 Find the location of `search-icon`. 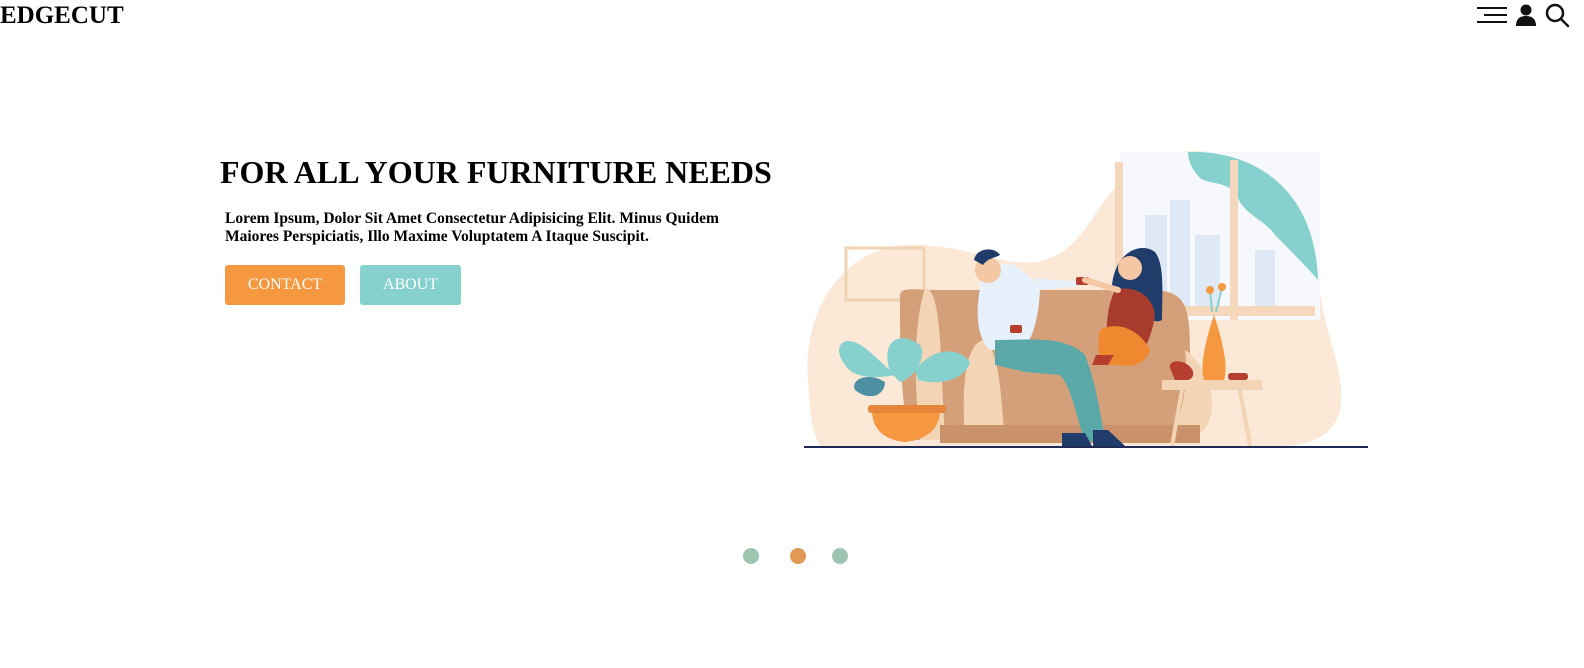

search-icon is located at coordinates (1557, 15).